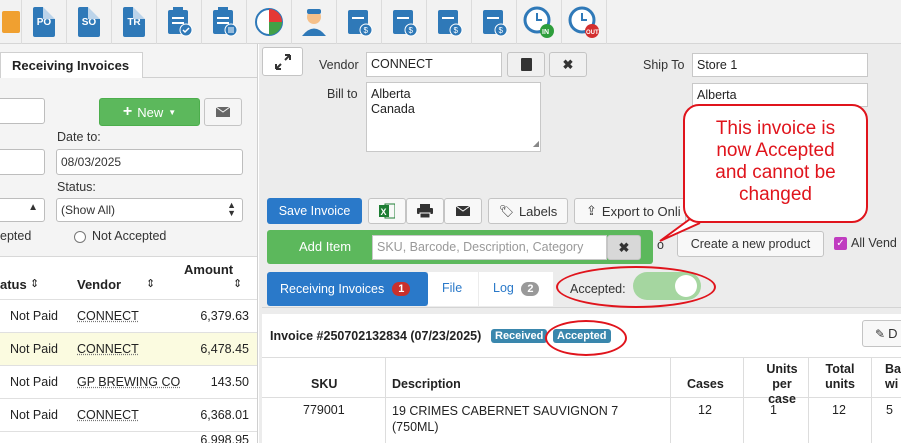 The image size is (901, 443). I want to click on column-amount: Amount, so click(208, 269).